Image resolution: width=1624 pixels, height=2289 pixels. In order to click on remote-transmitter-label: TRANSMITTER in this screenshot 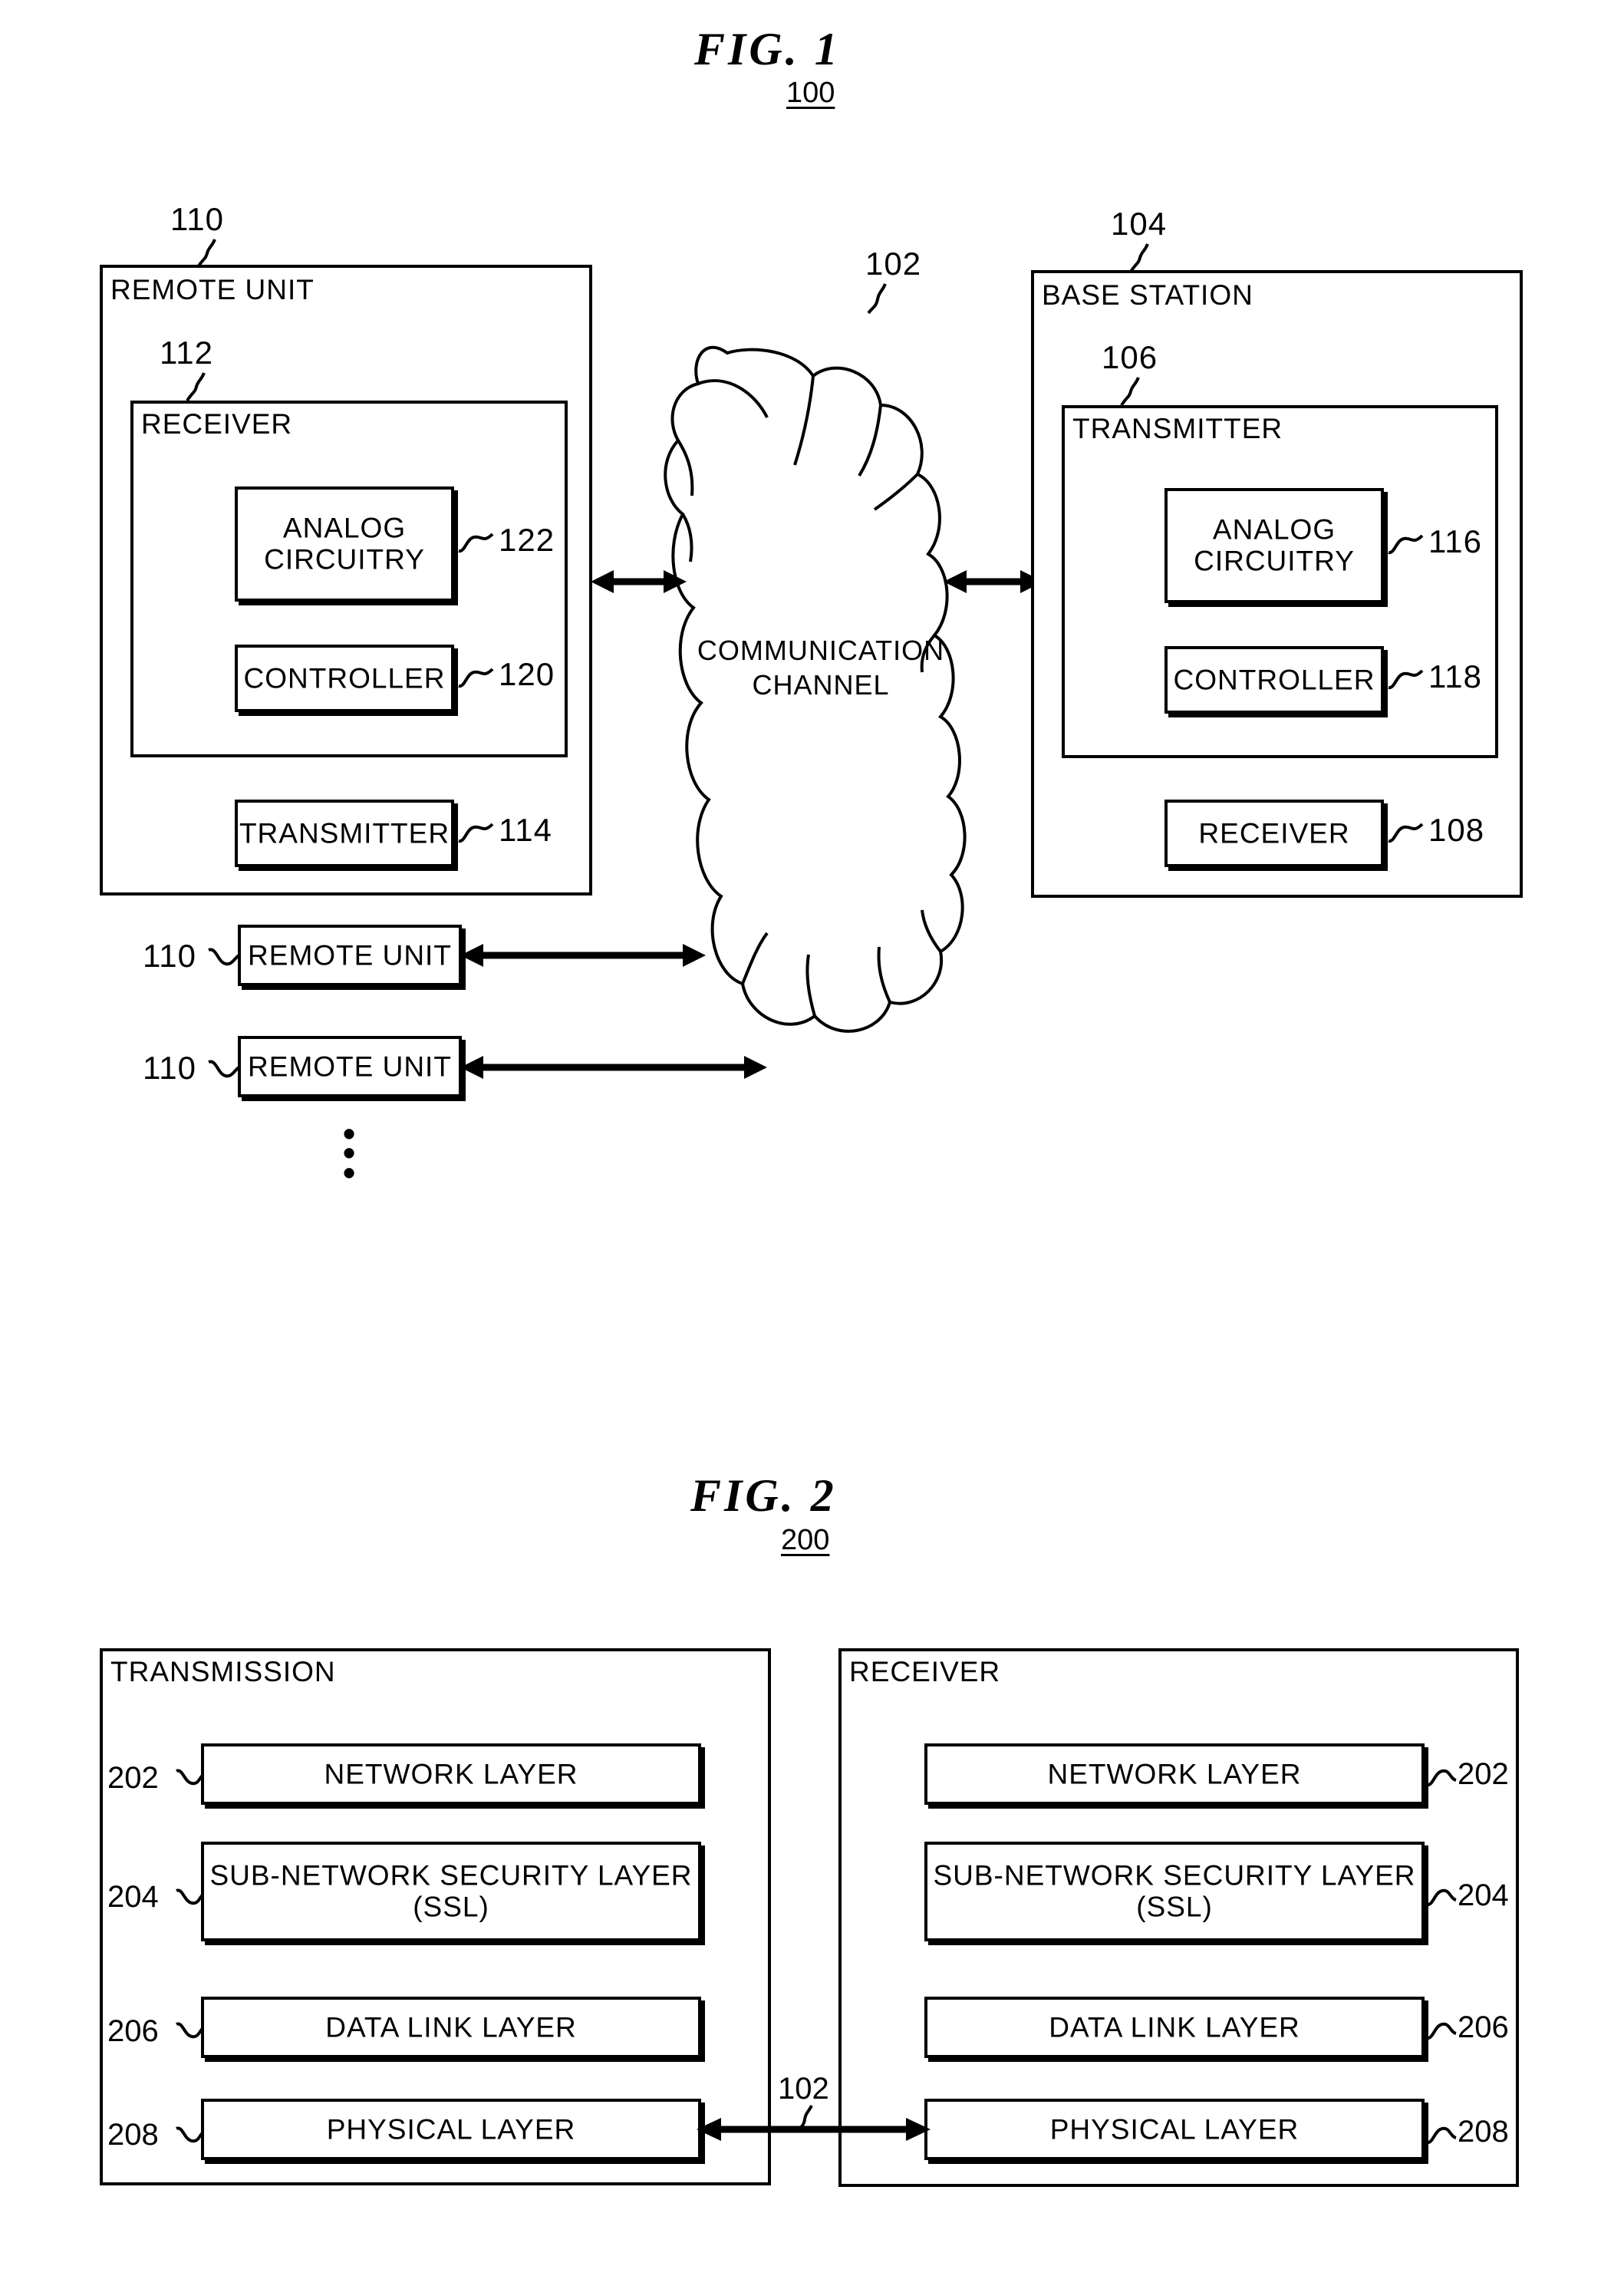, I will do `click(344, 833)`.